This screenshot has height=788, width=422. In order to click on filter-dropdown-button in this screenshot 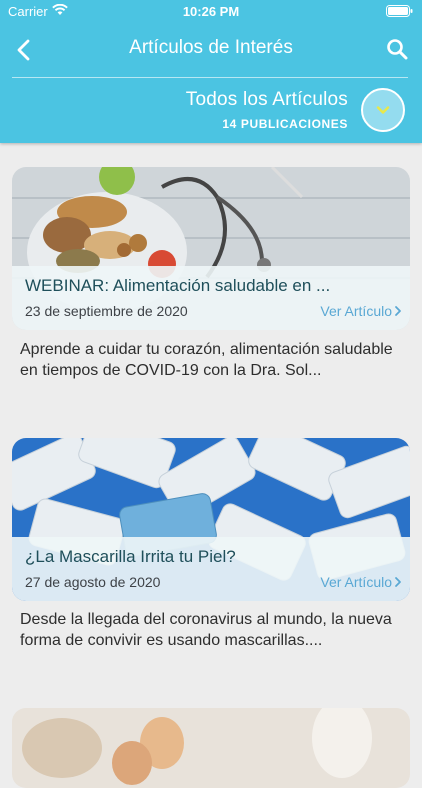, I will do `click(383, 110)`.